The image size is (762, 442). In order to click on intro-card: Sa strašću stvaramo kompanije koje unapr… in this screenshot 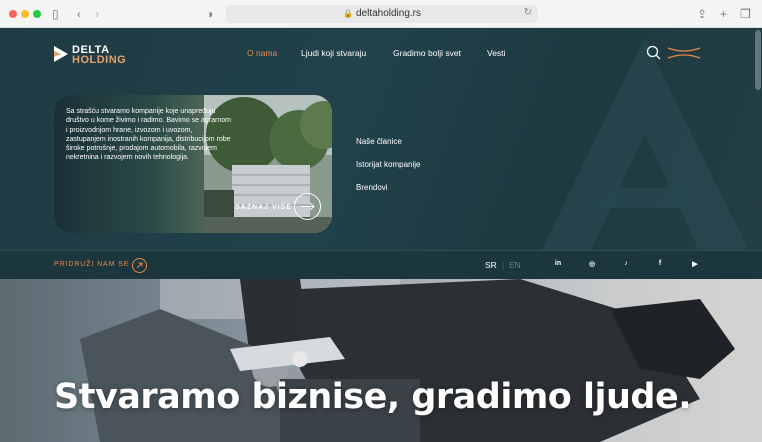, I will do `click(193, 164)`.